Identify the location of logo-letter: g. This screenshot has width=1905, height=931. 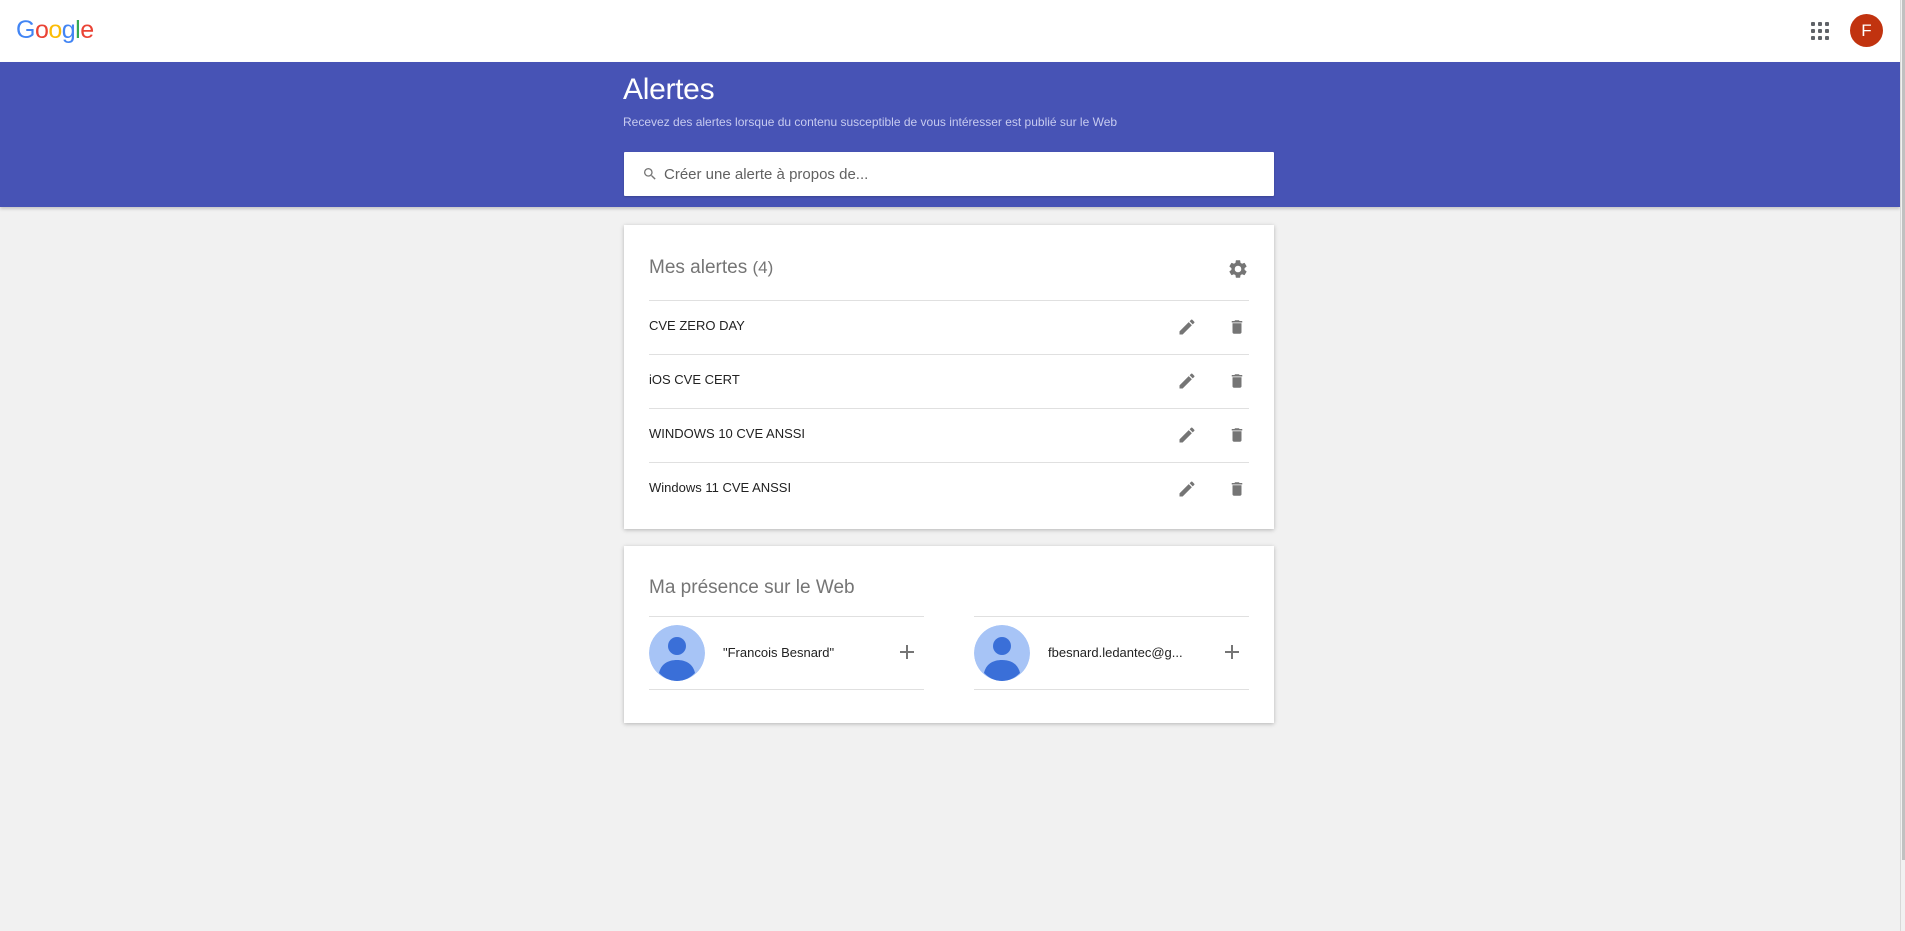
(68, 30).